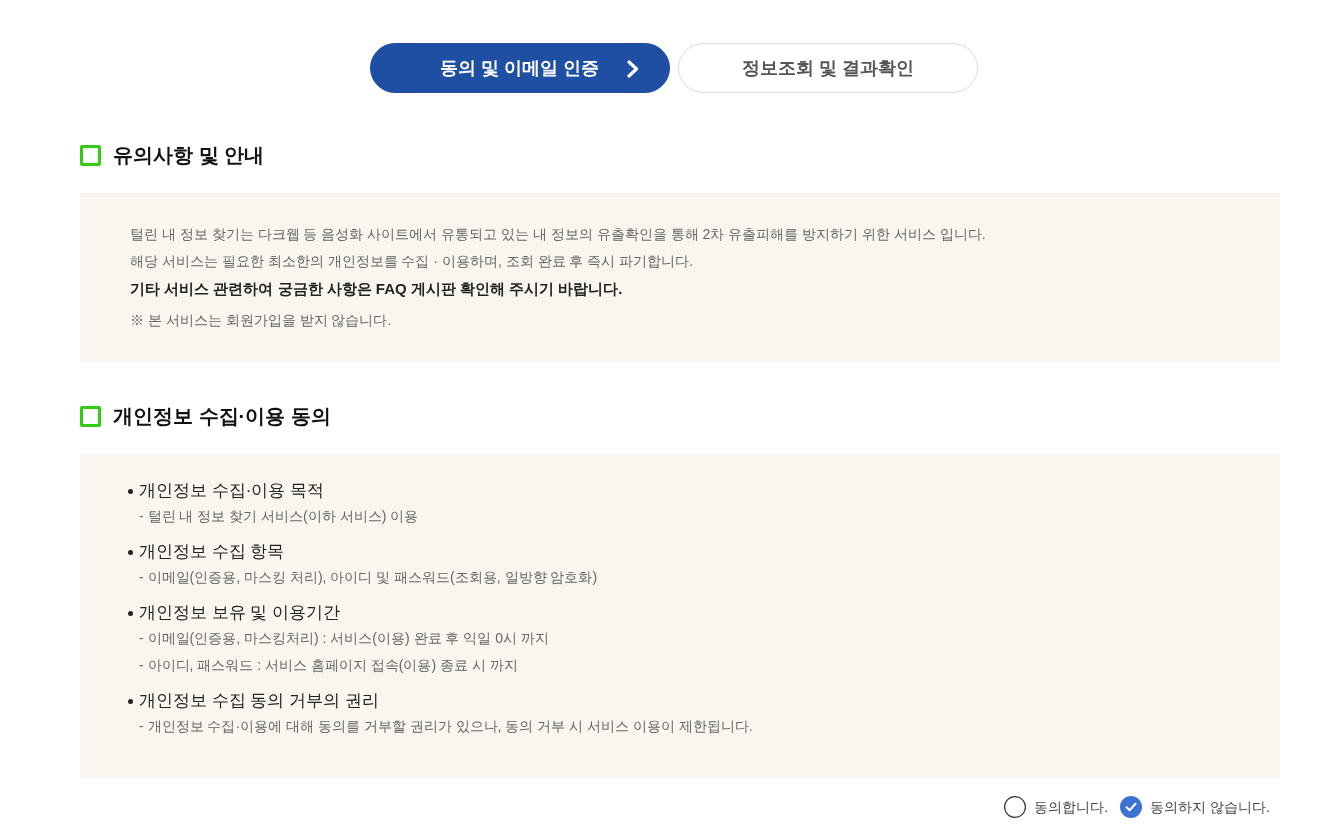 This screenshot has height=827, width=1337. Describe the element at coordinates (633, 69) in the screenshot. I see `chevron-right-icon` at that location.